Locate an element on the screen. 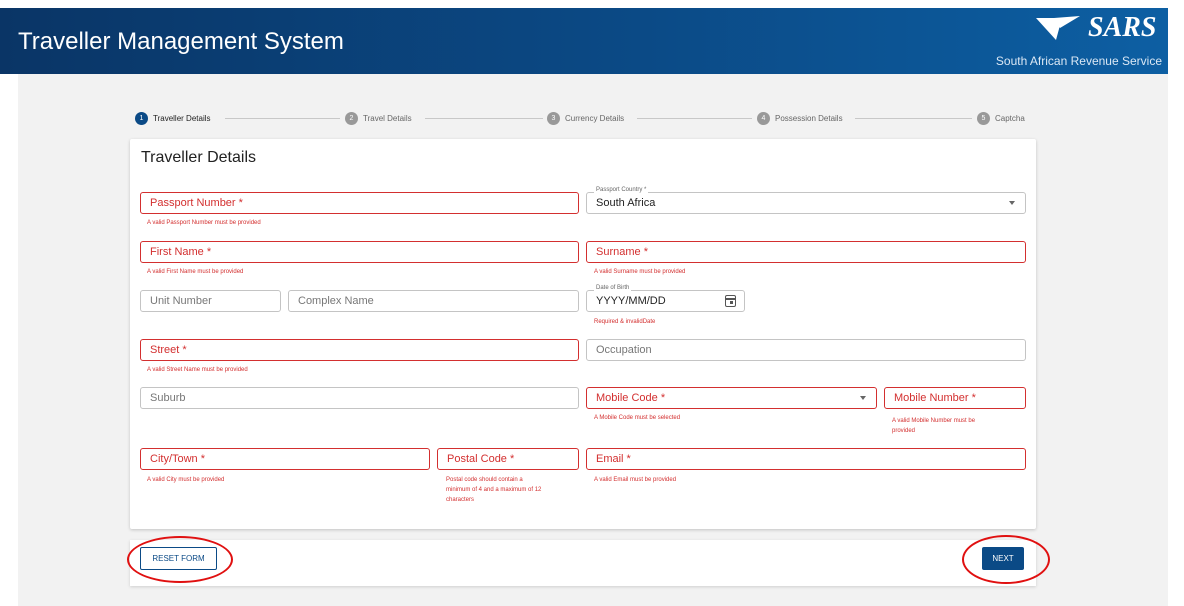 Image resolution: width=1184 pixels, height=606 pixels. postal-code-placeholder: Postal Code * is located at coordinates (481, 459).